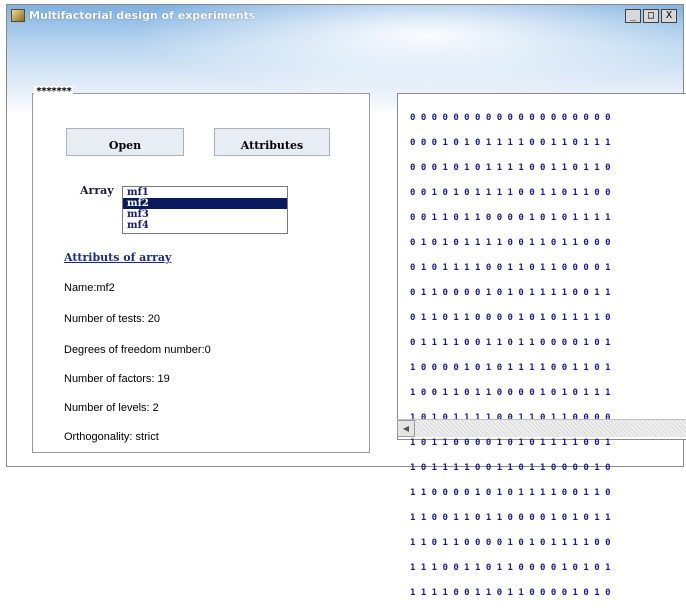 The width and height of the screenshot is (686, 615). I want to click on matrix-row: 1 1 1 1 0 0 1 1 0 1 1 0 0 0 0 1 0 1 0, so click(510, 593).